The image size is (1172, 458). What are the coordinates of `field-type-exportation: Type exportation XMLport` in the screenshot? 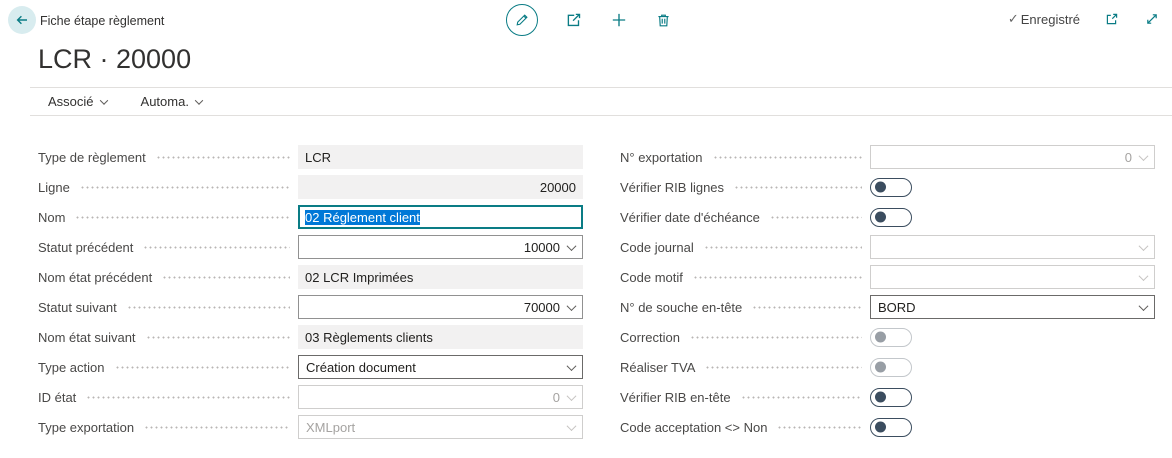 It's located at (310, 427).